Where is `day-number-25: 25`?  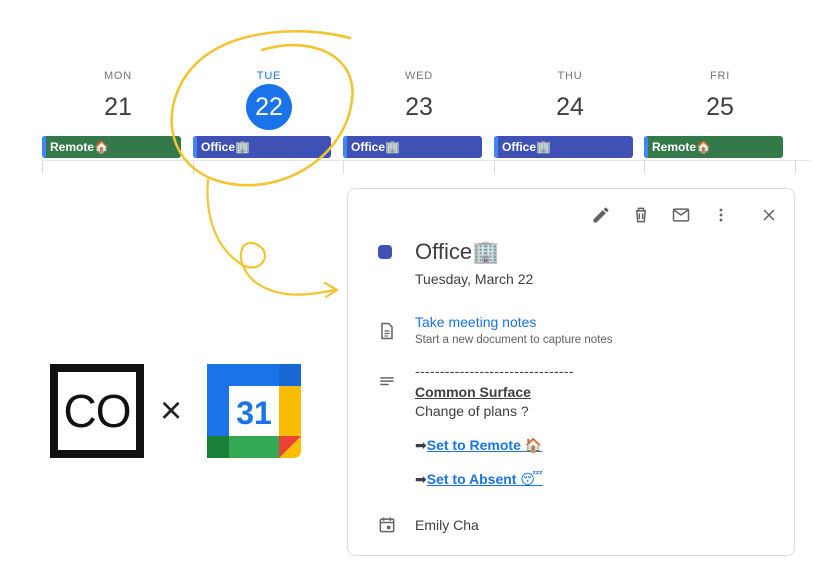 day-number-25: 25 is located at coordinates (720, 107).